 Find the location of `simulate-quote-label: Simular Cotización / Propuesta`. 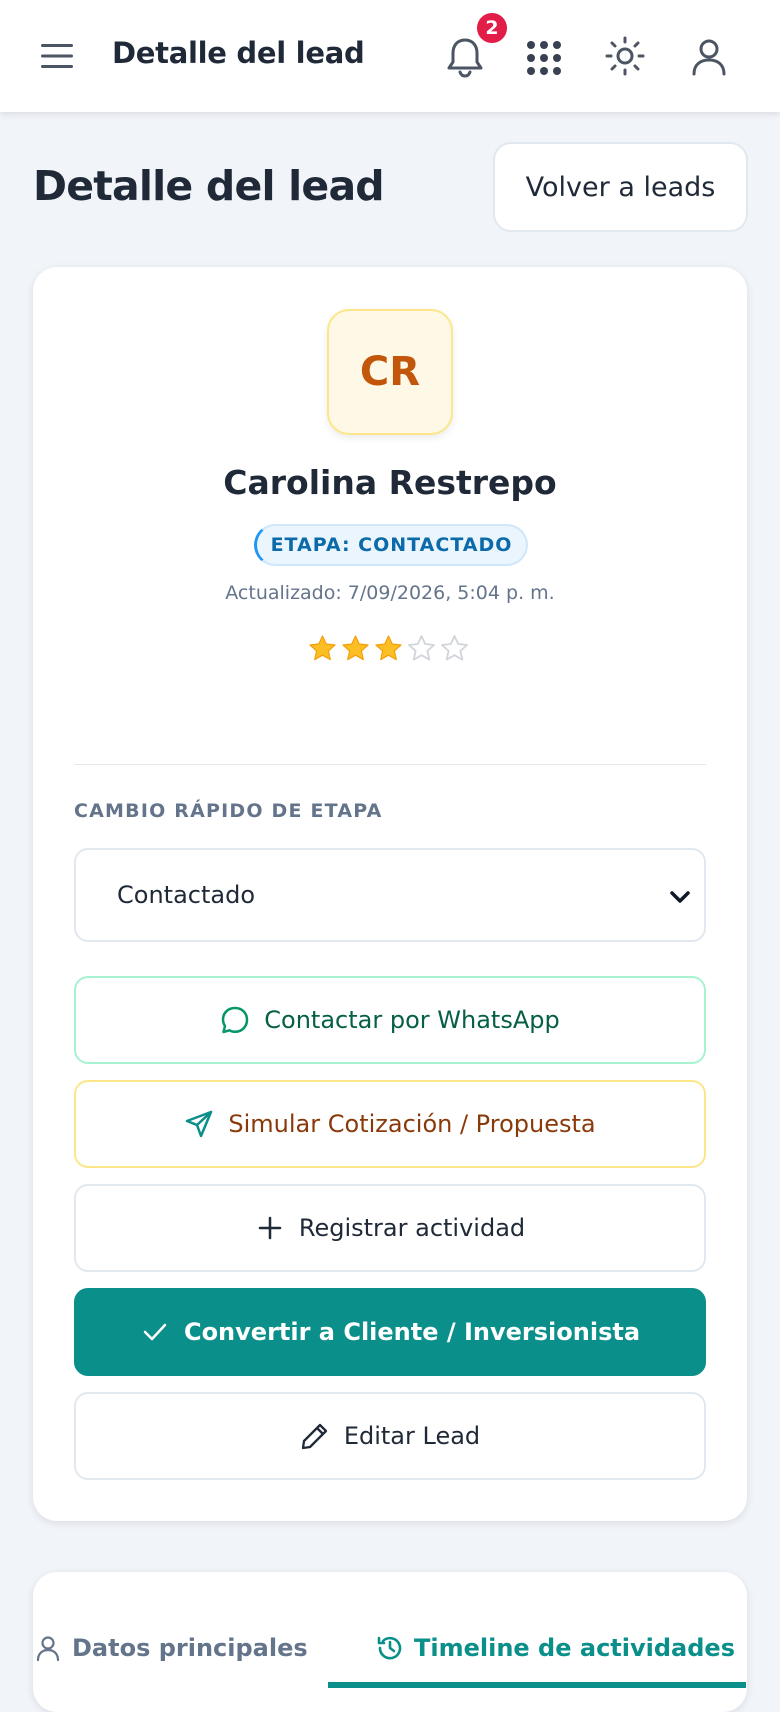

simulate-quote-label: Simular Cotización / Propuesta is located at coordinates (412, 1124).